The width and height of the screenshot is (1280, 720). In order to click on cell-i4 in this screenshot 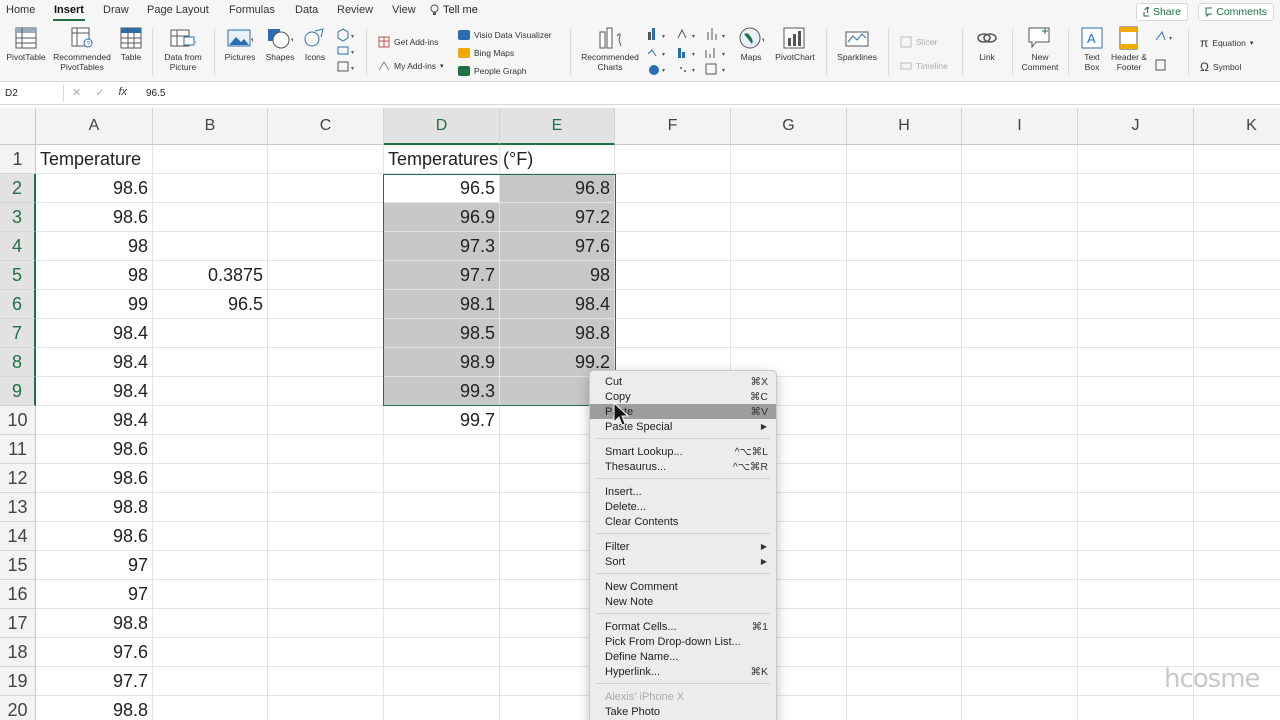, I will do `click(1020, 246)`.